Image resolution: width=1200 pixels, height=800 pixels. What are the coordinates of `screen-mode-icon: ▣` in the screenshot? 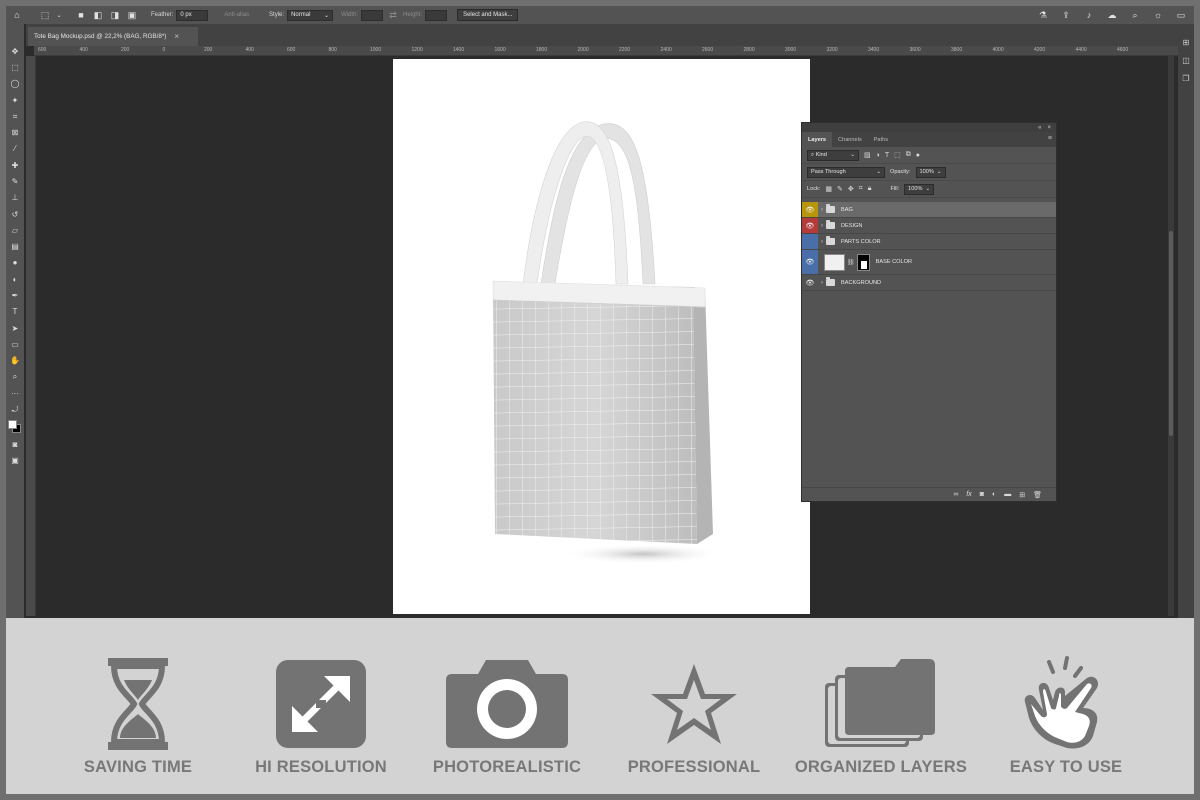 It's located at (15, 461).